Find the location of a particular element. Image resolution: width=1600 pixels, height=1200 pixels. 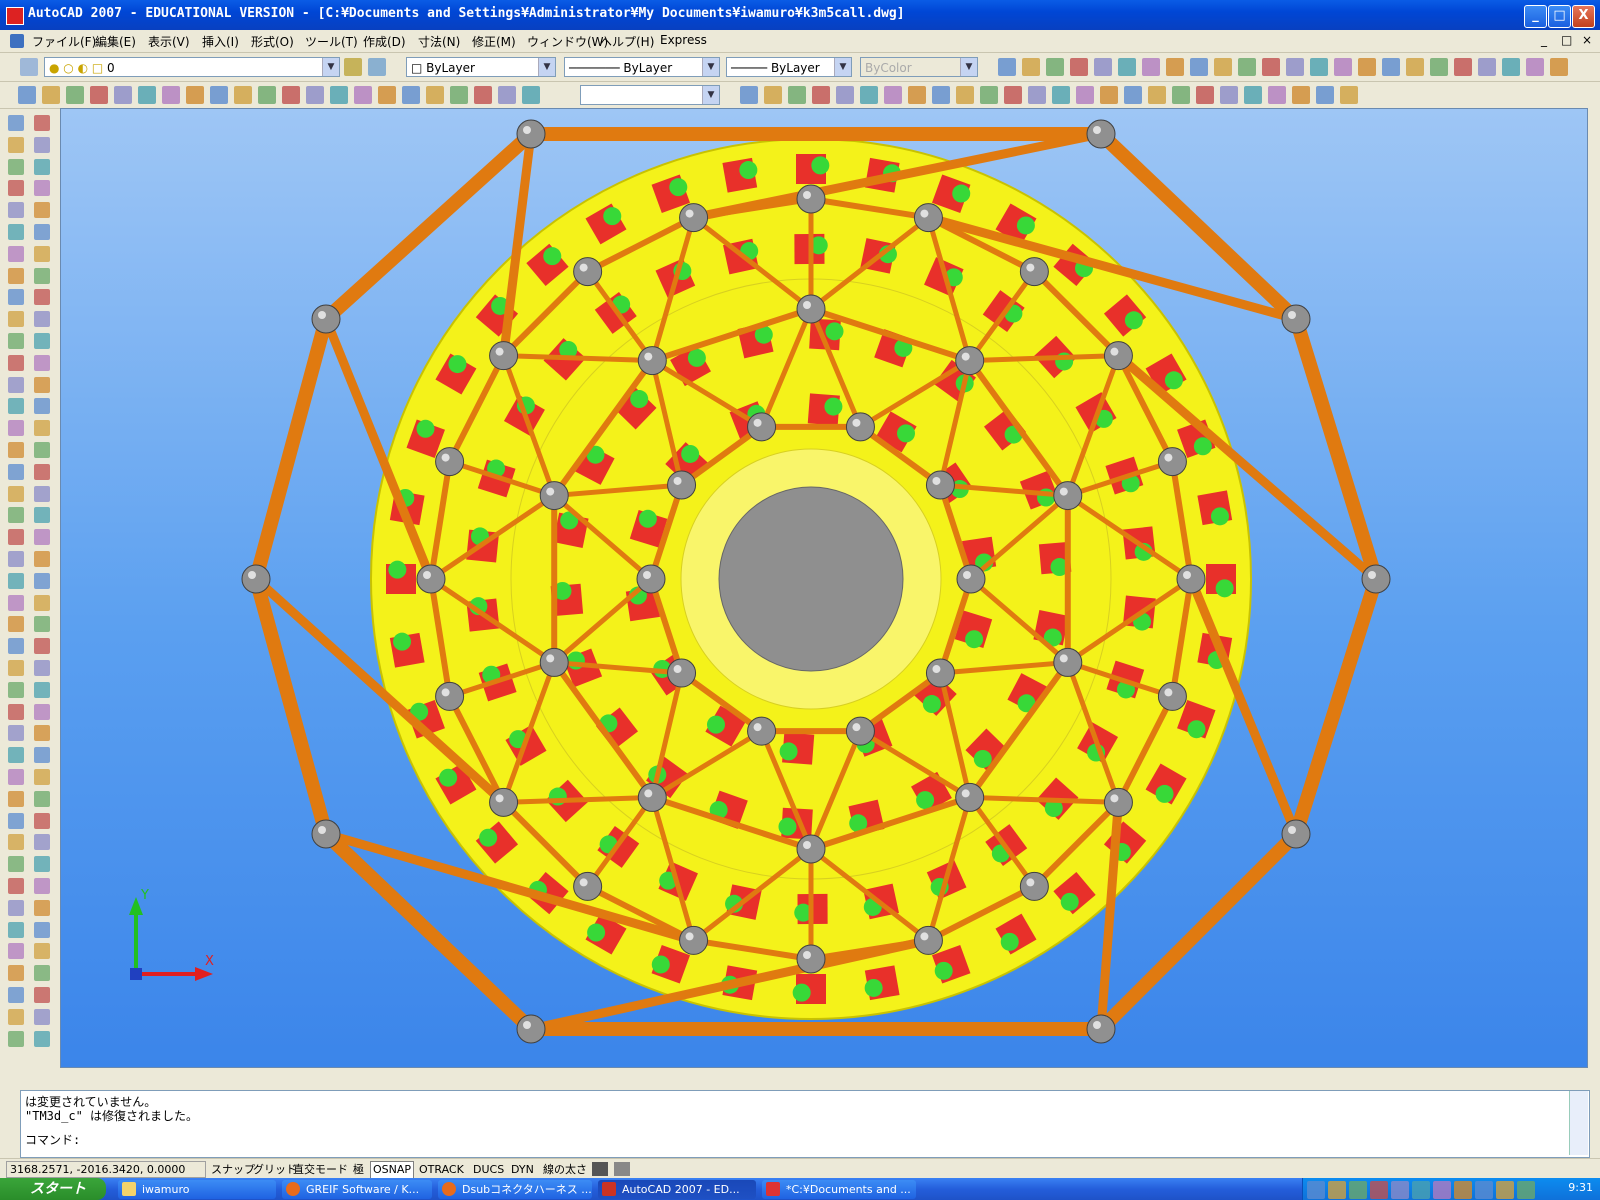

model-paper-icon is located at coordinates (600, 1169).